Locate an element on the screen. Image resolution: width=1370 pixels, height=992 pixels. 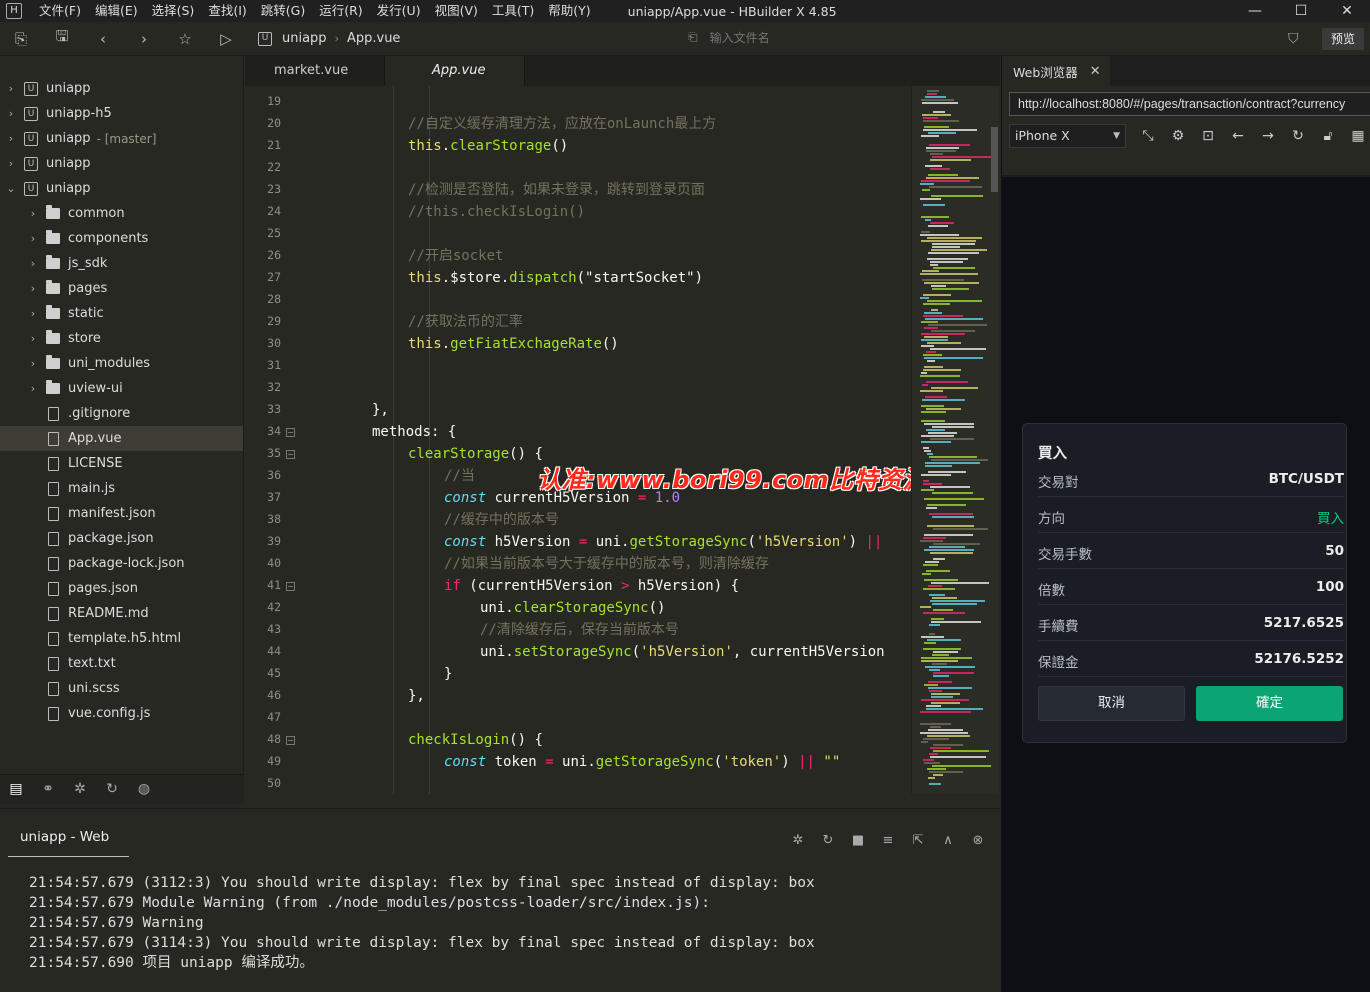
tree-file: LICENSE is located at coordinates (121, 463).